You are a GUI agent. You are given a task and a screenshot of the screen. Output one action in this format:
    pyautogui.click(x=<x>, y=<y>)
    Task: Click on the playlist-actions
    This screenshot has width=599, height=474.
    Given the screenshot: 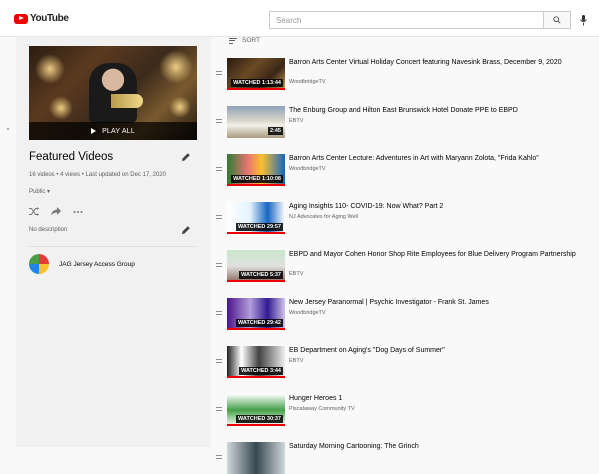 What is the action you would take?
    pyautogui.click(x=56, y=211)
    